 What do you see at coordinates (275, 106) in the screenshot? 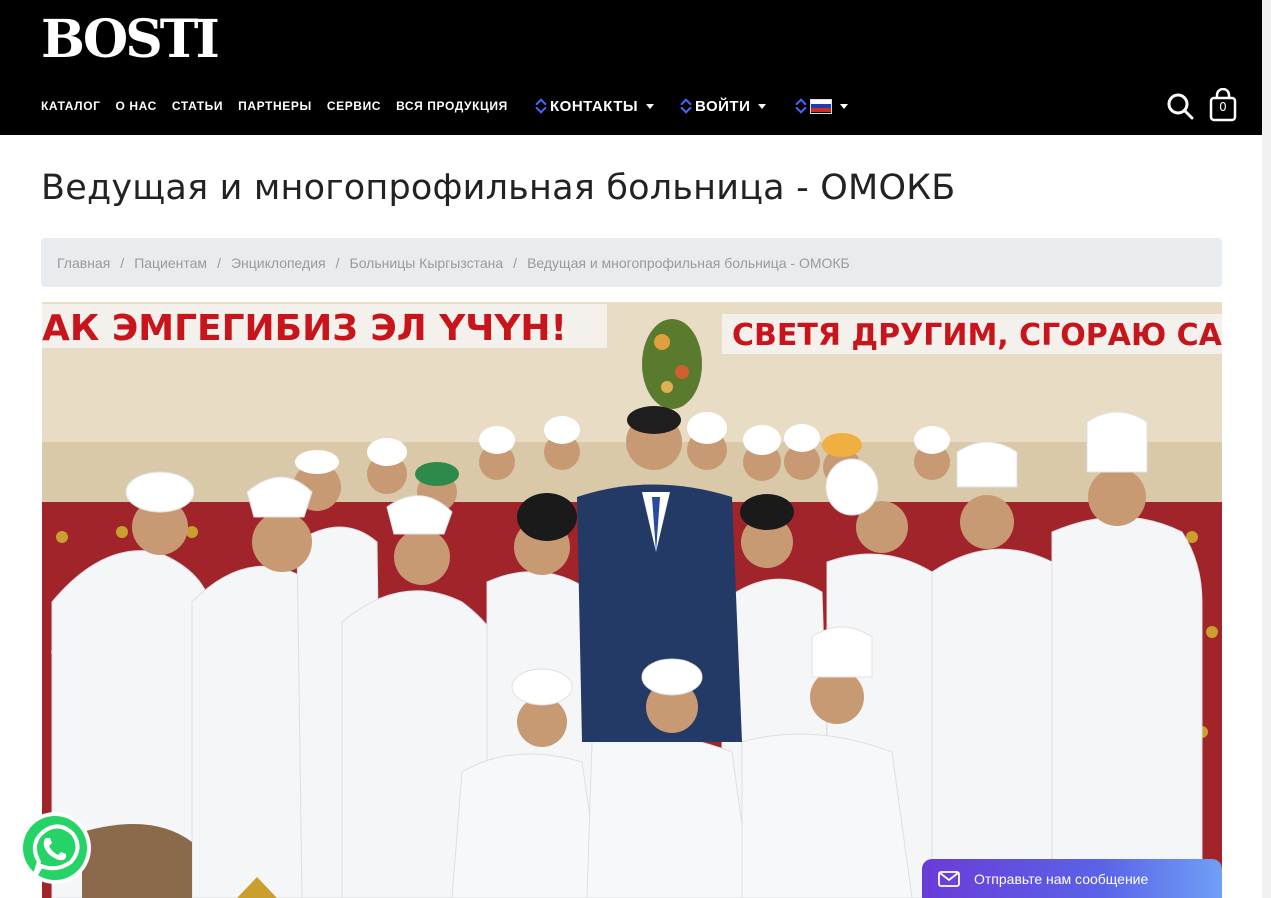
I see `nav-partners: ПАРТНЕРЫ` at bounding box center [275, 106].